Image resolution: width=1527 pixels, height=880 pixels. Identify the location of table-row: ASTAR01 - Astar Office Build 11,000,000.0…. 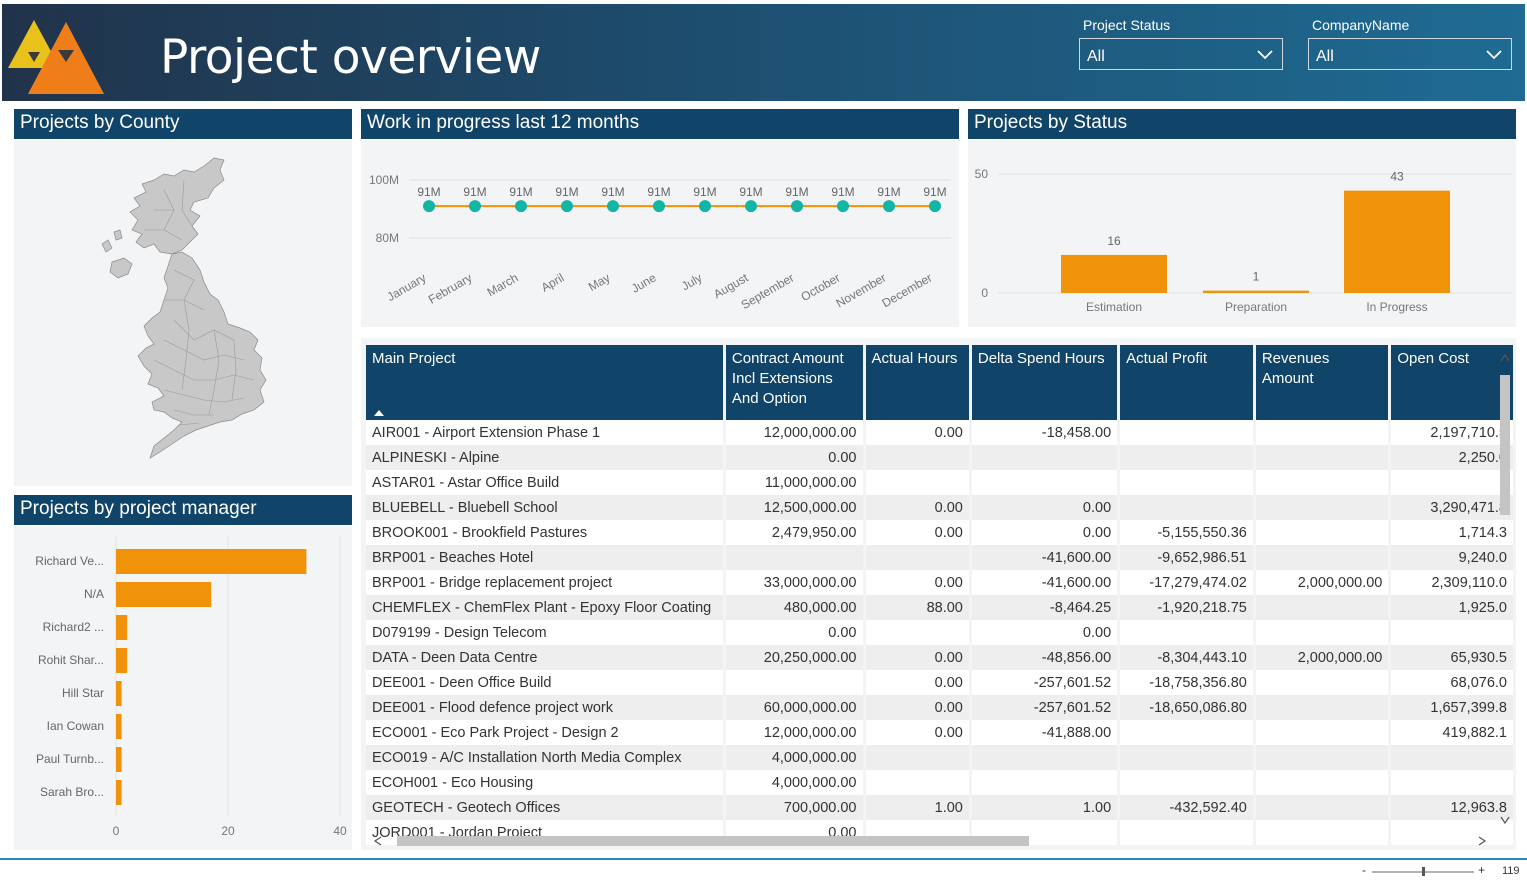
(939, 482).